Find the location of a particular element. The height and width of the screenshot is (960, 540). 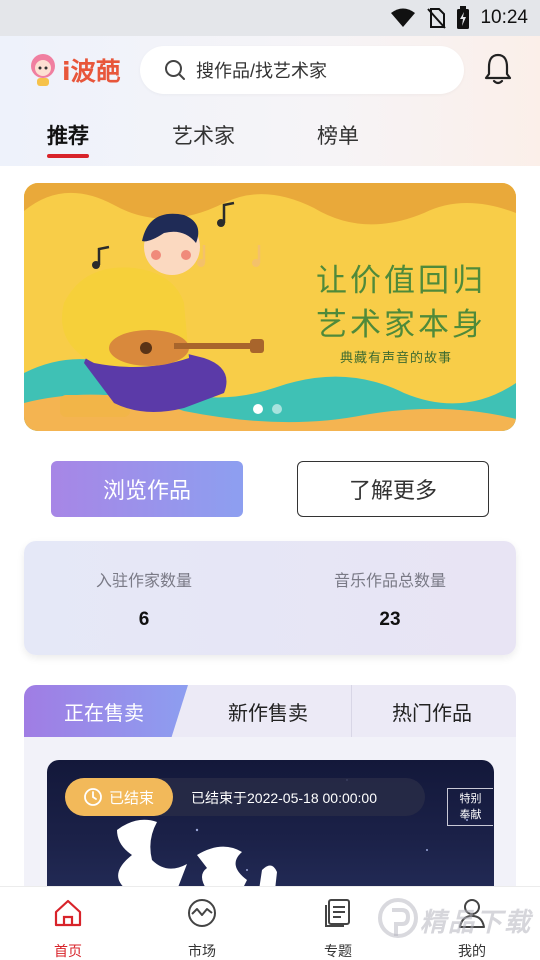

stat-value: 23 is located at coordinates (390, 619).